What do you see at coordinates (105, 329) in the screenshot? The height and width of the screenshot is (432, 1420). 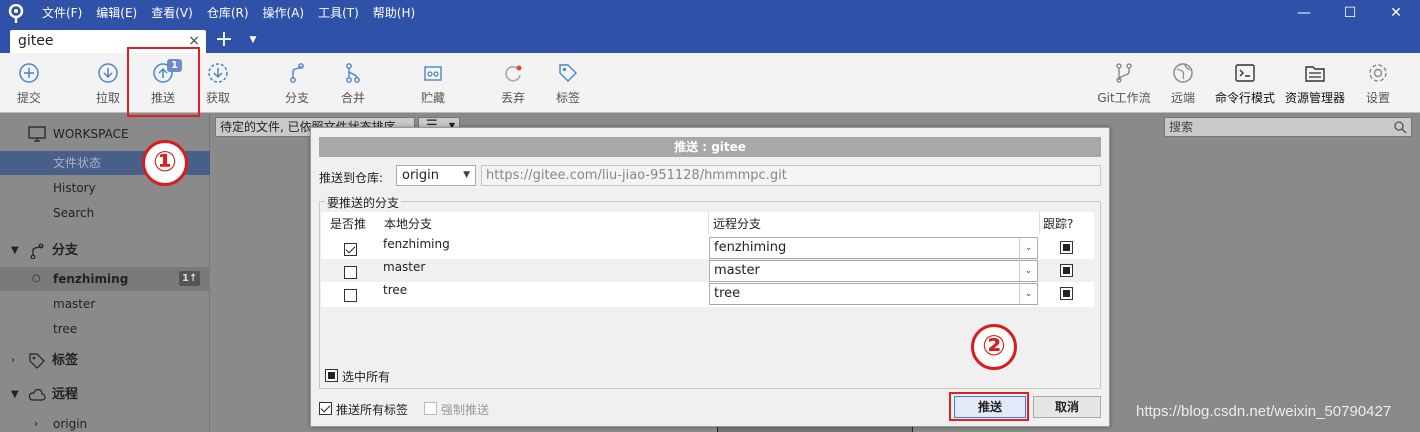 I see `sidebar-branch-item: tree` at bounding box center [105, 329].